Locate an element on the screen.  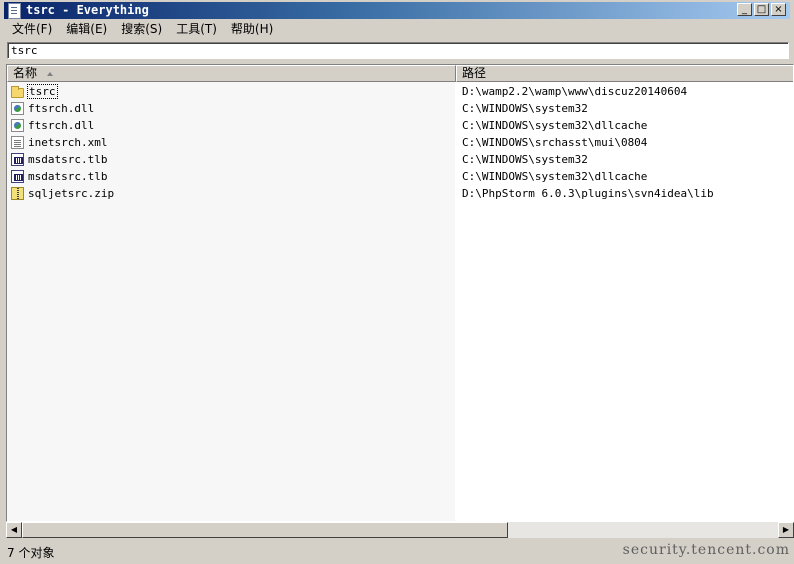
file-path: D:\PhpStorm 6.0.3\plugins\svn4idea\lib is located at coordinates (588, 193).